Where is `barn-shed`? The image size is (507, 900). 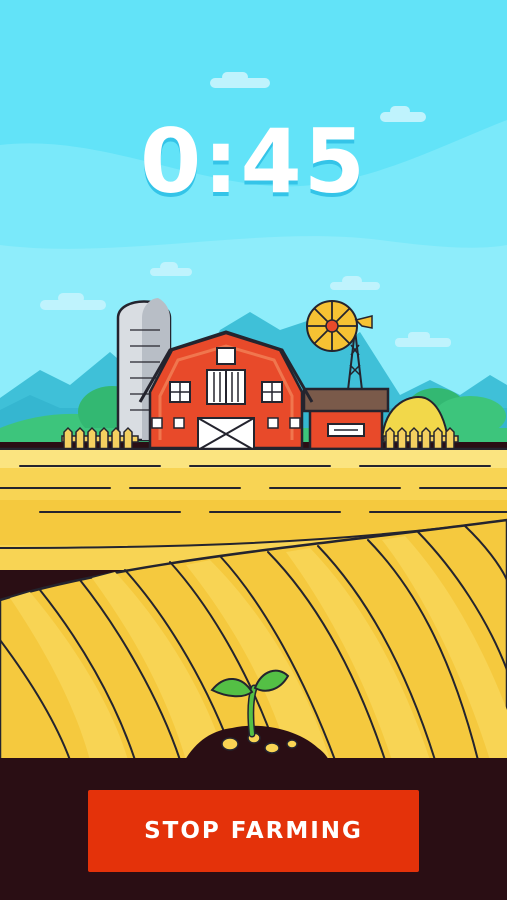 barn-shed is located at coordinates (346, 419).